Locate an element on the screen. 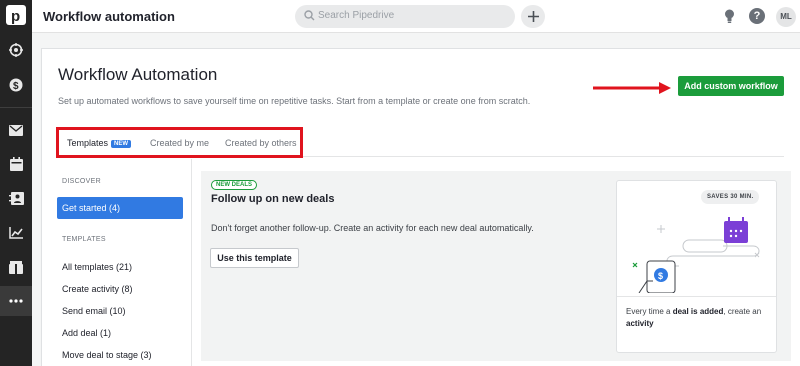 The image size is (800, 366). sidebar-item-add-deal: Add deal (1) is located at coordinates (86, 333).